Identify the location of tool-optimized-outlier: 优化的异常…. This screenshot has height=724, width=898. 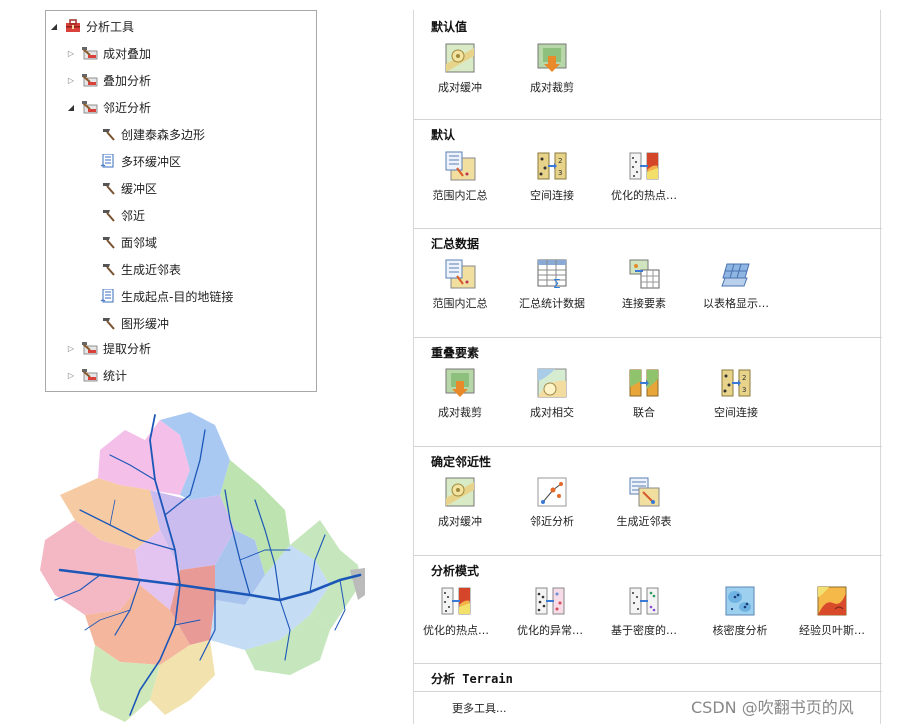
(550, 615).